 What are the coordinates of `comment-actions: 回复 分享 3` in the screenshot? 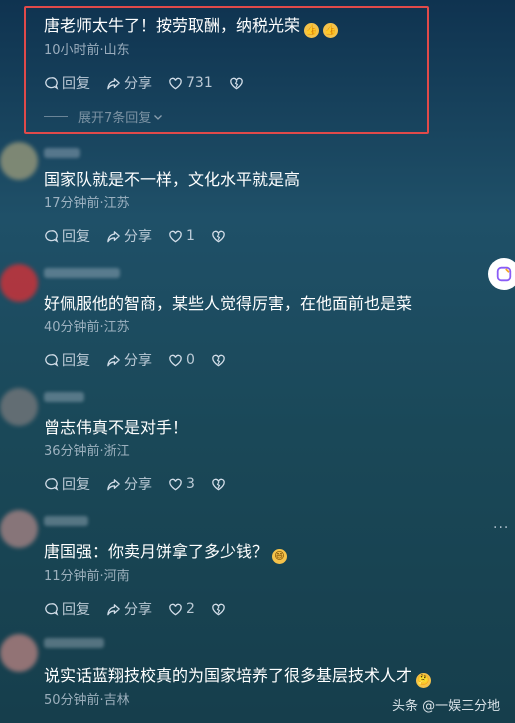 It's located at (144, 484).